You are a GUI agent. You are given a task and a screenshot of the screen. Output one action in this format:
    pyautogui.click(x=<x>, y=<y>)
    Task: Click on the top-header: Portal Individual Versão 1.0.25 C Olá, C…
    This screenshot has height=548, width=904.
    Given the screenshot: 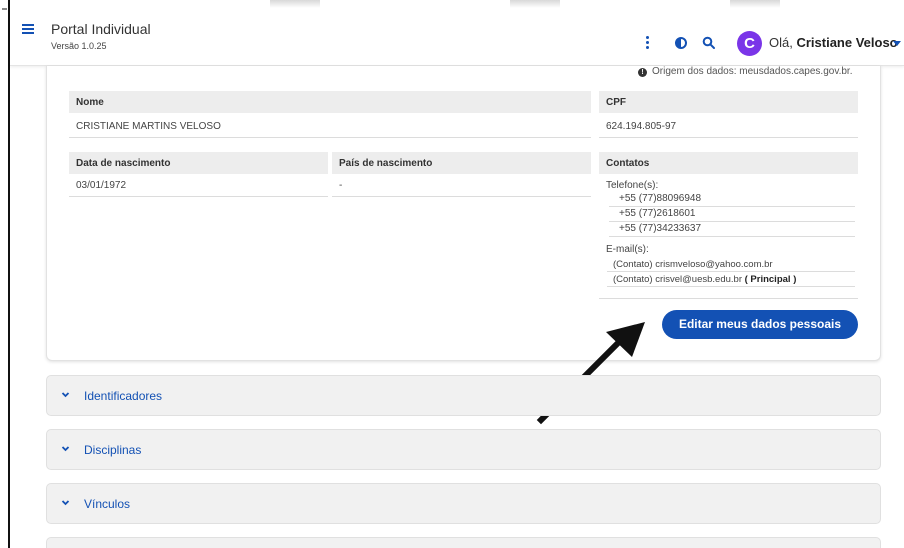 What is the action you would take?
    pyautogui.click(x=457, y=33)
    